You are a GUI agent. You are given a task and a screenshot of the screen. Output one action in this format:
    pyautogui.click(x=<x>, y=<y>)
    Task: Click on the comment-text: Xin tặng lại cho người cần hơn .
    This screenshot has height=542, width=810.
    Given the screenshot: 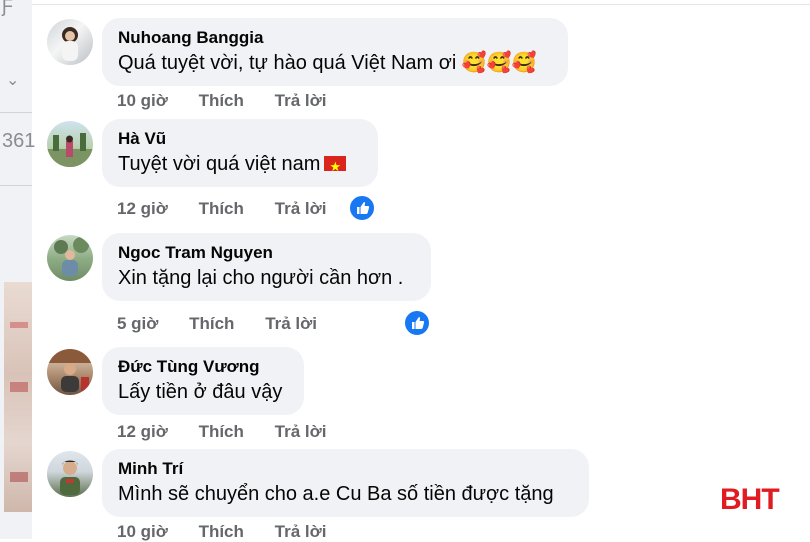 What is the action you would take?
    pyautogui.click(x=261, y=278)
    